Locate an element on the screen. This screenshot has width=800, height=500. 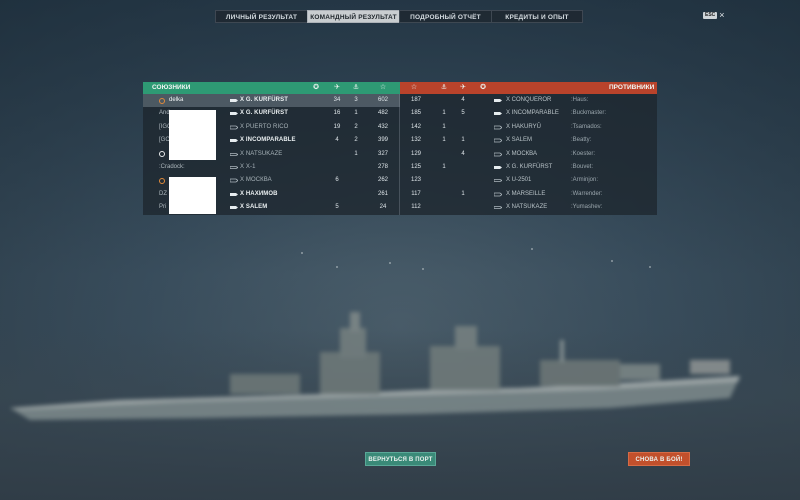
enemy-ship-name: X U-2501 is located at coordinates (519, 180).